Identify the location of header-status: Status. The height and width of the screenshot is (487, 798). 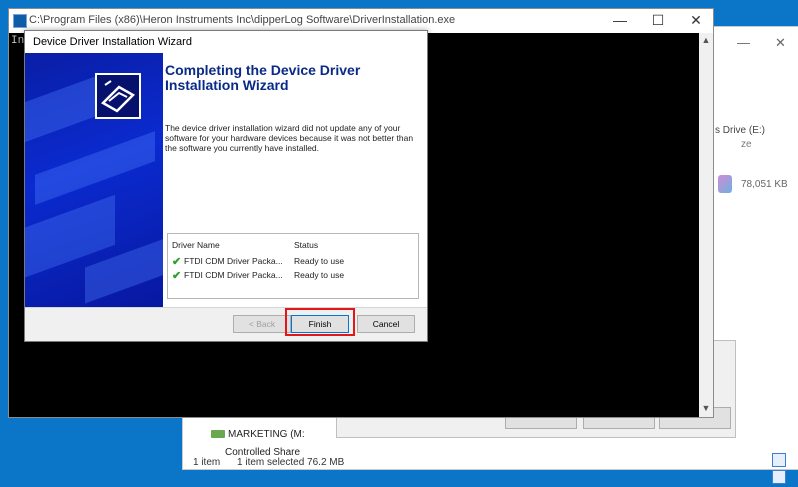
(306, 245).